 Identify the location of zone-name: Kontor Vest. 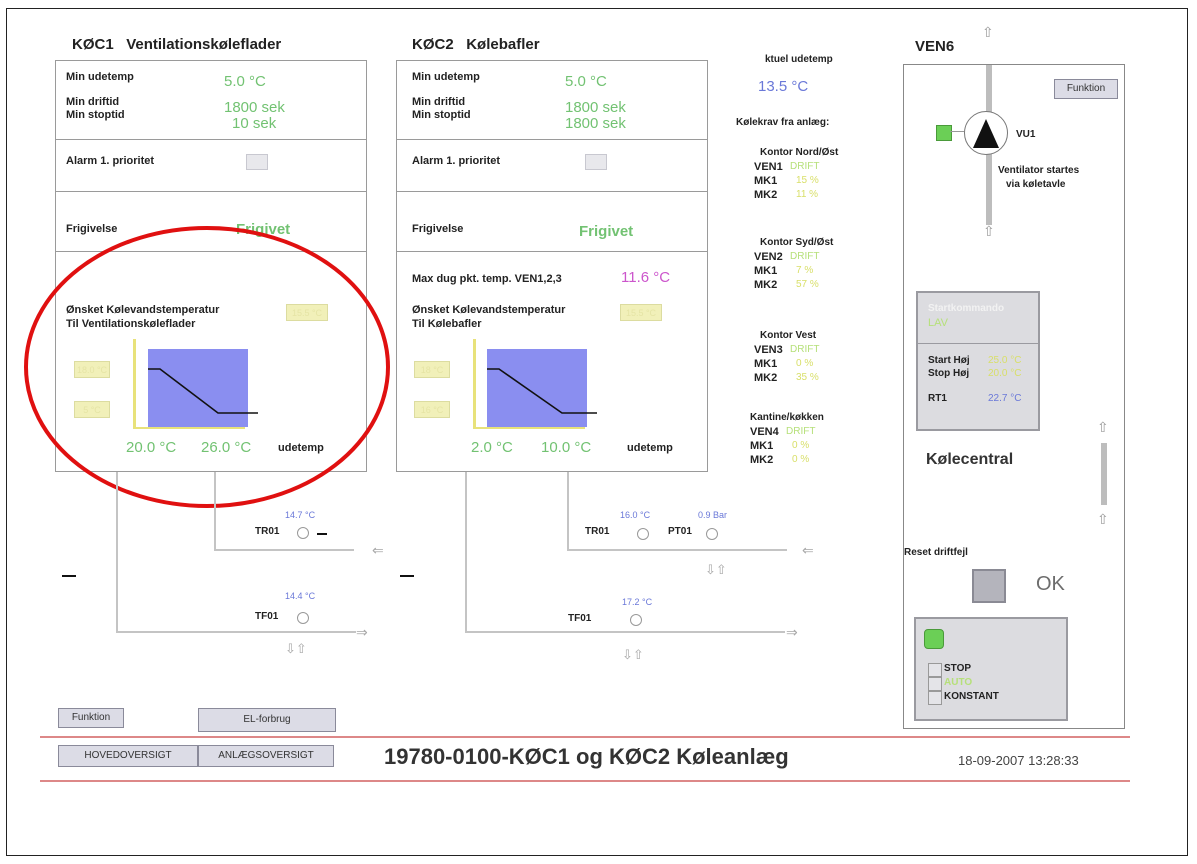
(788, 335).